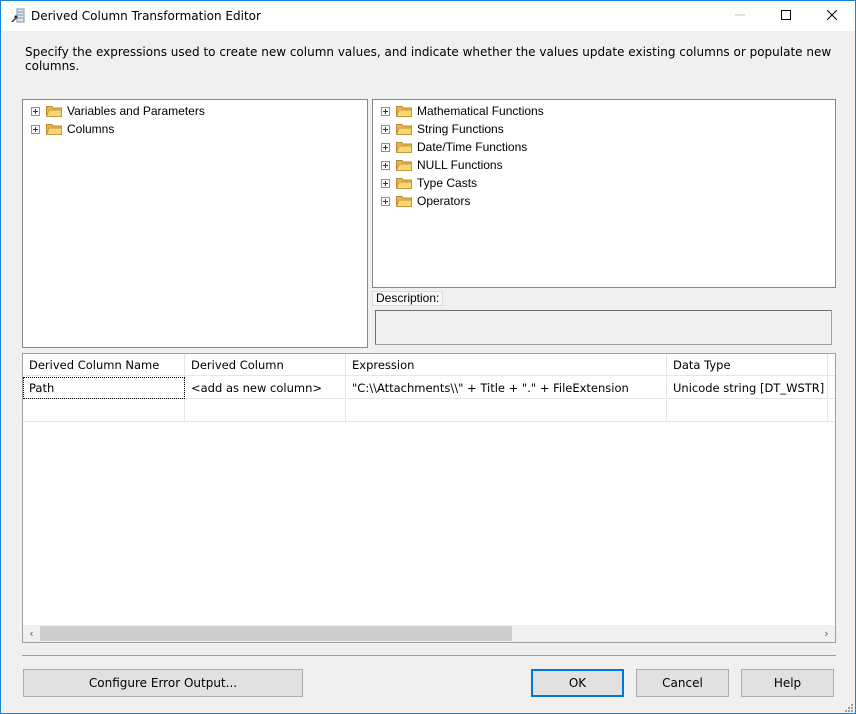 This screenshot has height=714, width=856. Describe the element at coordinates (604, 111) in the screenshot. I see `tree-item-mathematical-functions: Mathematical Functions` at that location.